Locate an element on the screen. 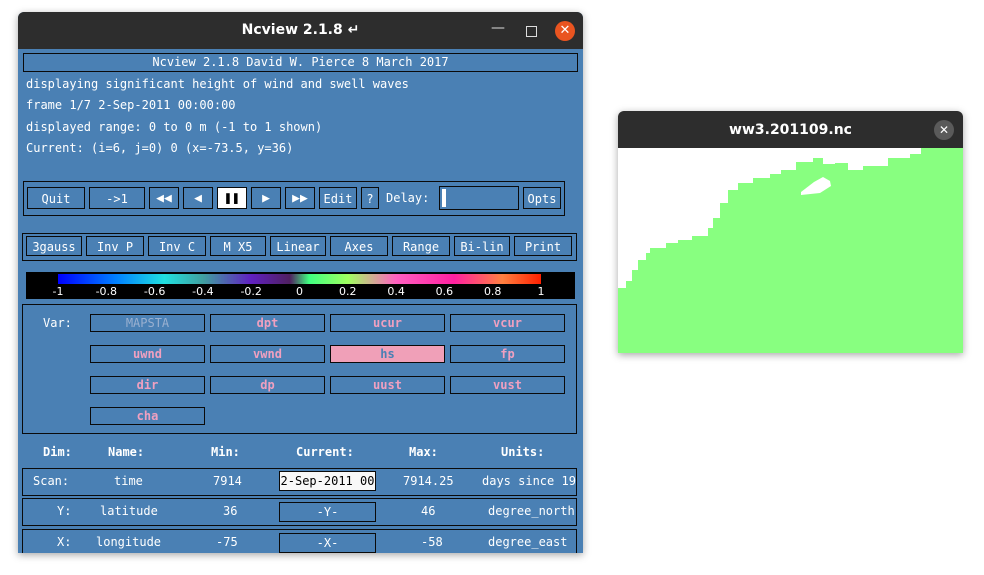  time-current-field: 2-Sep-2011 00 is located at coordinates (327, 481).